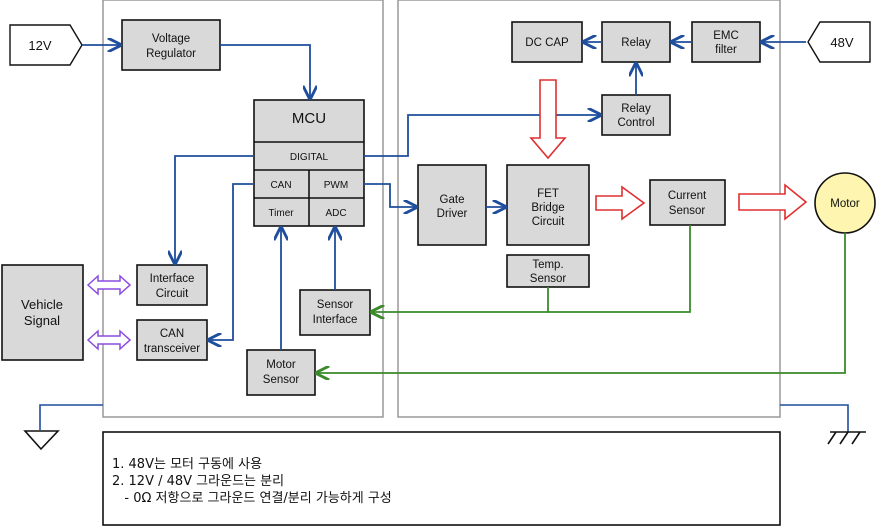 The image size is (877, 529). What do you see at coordinates (547, 265) in the screenshot?
I see `svg-text: Temp.` at bounding box center [547, 265].